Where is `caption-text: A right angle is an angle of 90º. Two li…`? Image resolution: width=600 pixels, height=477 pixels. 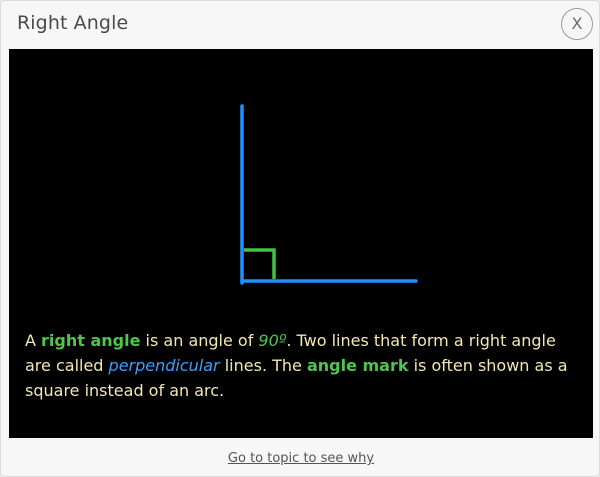
caption-text: A right angle is an angle of 90º. Two li… is located at coordinates (303, 365).